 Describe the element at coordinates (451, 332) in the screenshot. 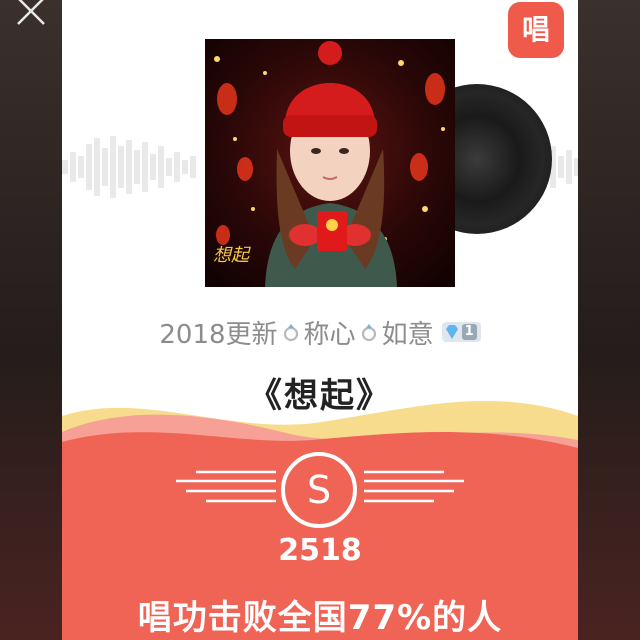

I see `diamond-icon` at that location.